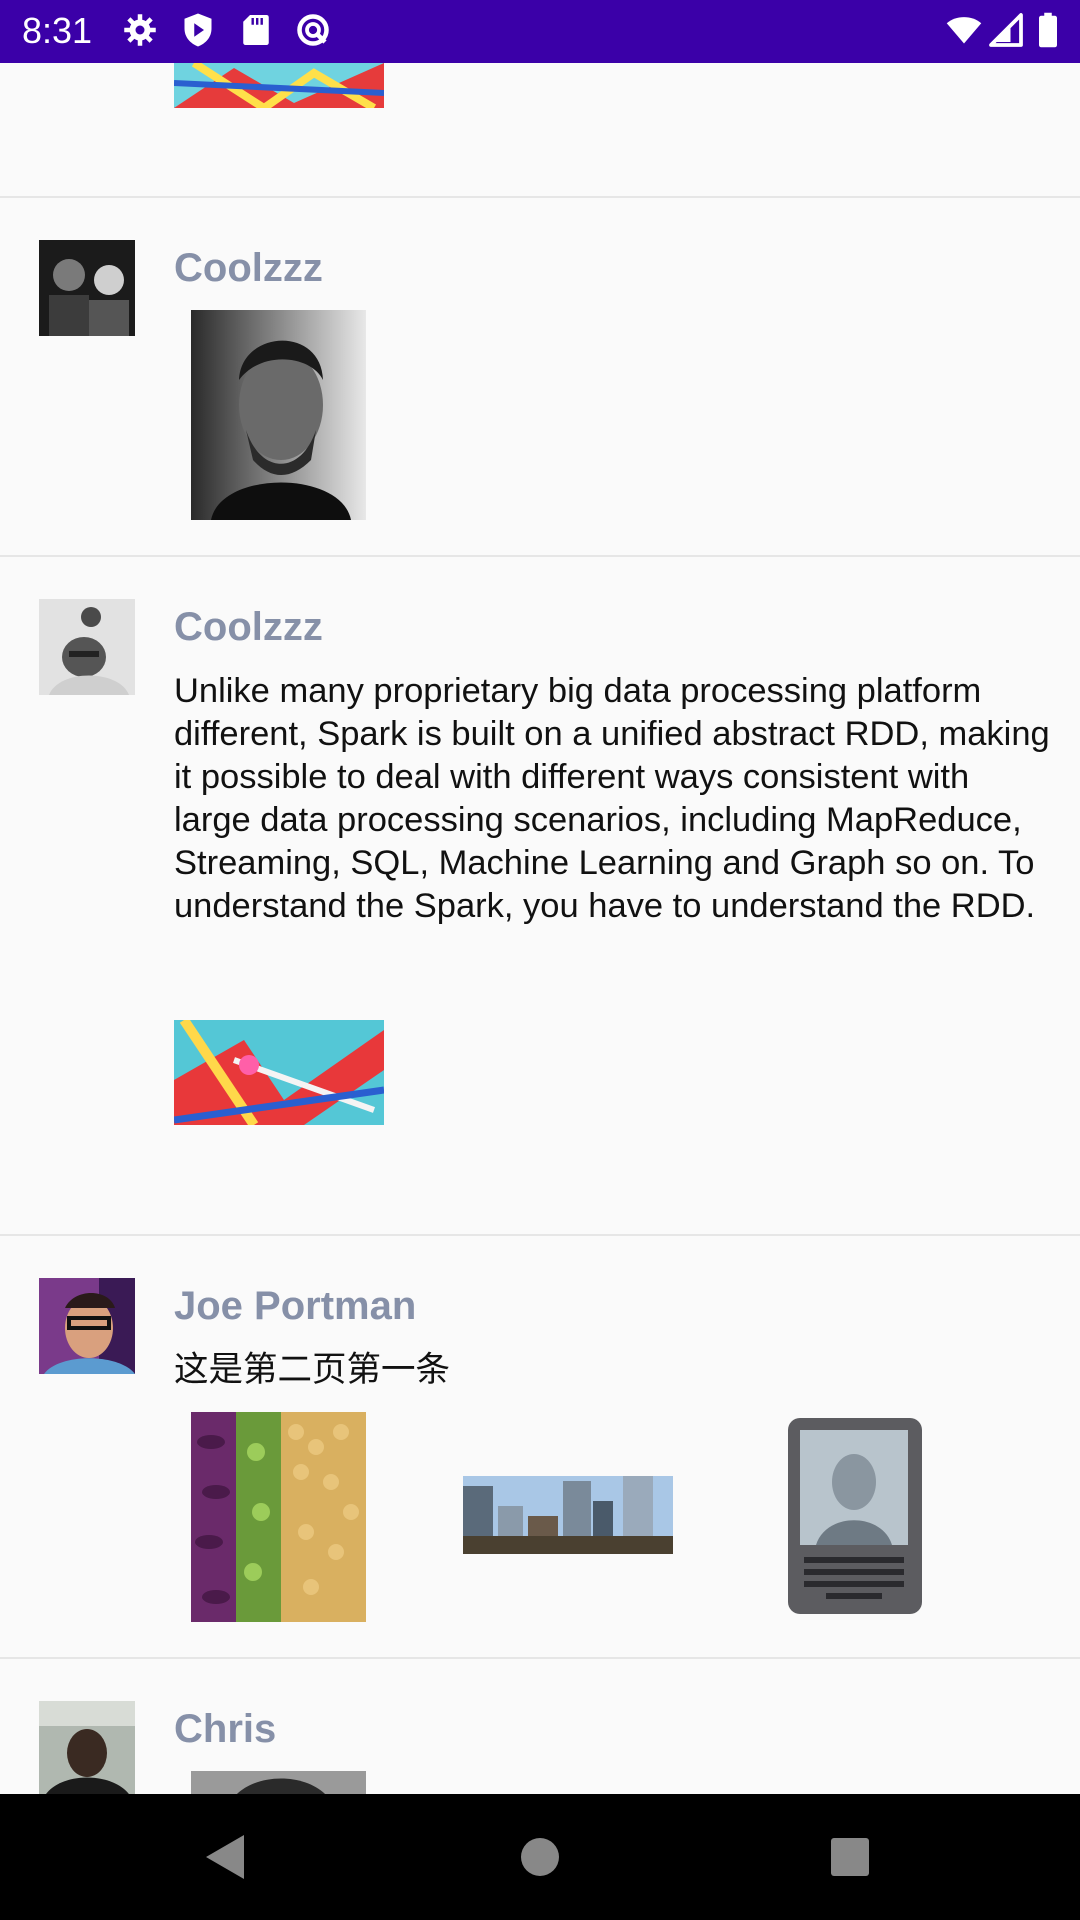  What do you see at coordinates (295, 1306) in the screenshot?
I see `post-author-name: Joe Portman` at bounding box center [295, 1306].